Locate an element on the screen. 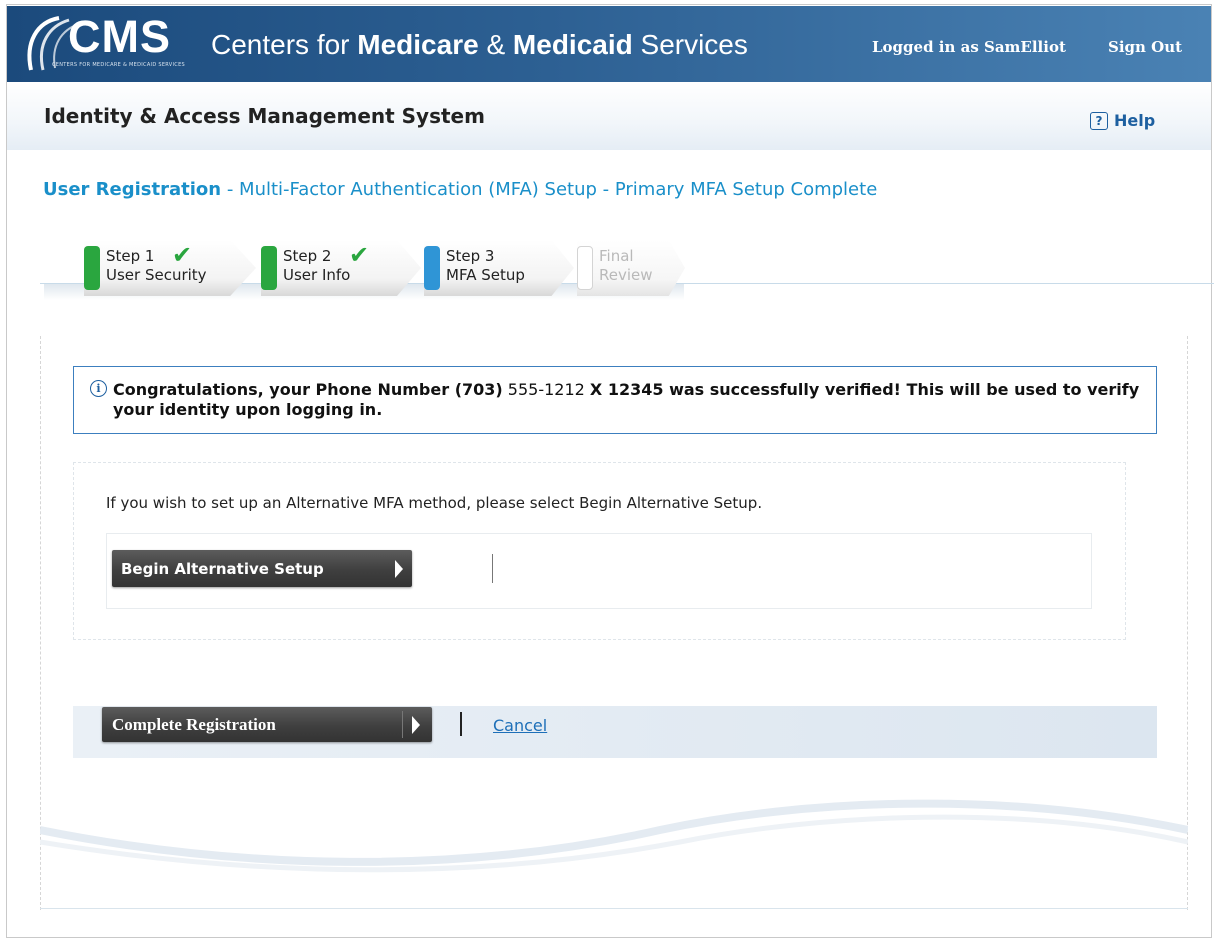 Image resolution: width=1214 pixels, height=940 pixels. step-3-status-bar is located at coordinates (432, 268).